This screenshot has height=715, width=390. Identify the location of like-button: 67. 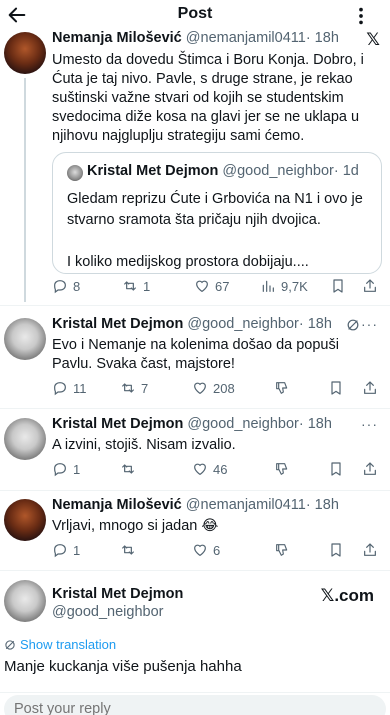
(211, 286).